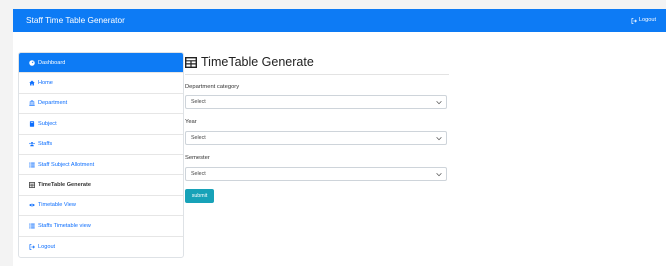 This screenshot has height=266, width=666. I want to click on sidebar-item-label: Department, so click(53, 103).